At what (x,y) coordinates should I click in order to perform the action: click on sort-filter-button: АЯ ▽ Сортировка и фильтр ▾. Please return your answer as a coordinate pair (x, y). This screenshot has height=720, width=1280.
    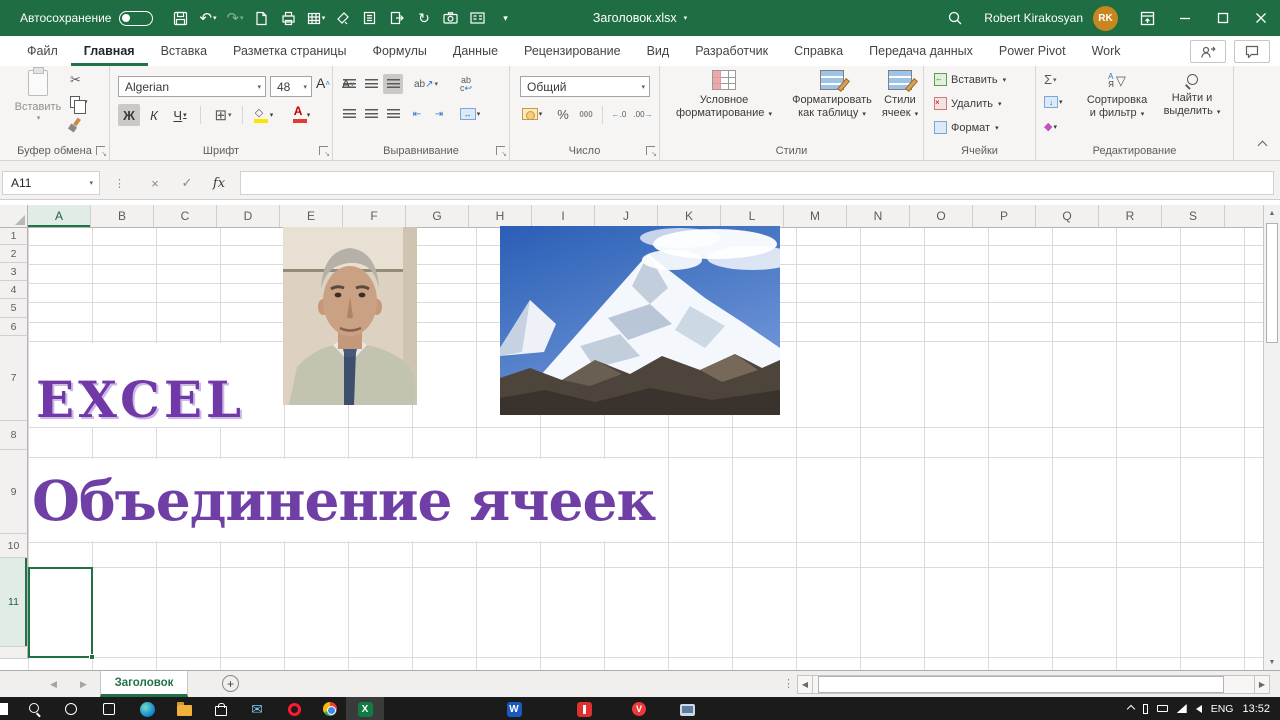
    Looking at the image, I should click on (1117, 95).